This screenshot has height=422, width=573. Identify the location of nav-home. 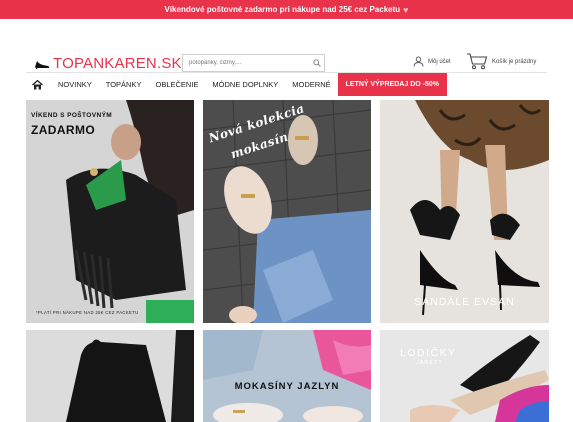
(38, 84).